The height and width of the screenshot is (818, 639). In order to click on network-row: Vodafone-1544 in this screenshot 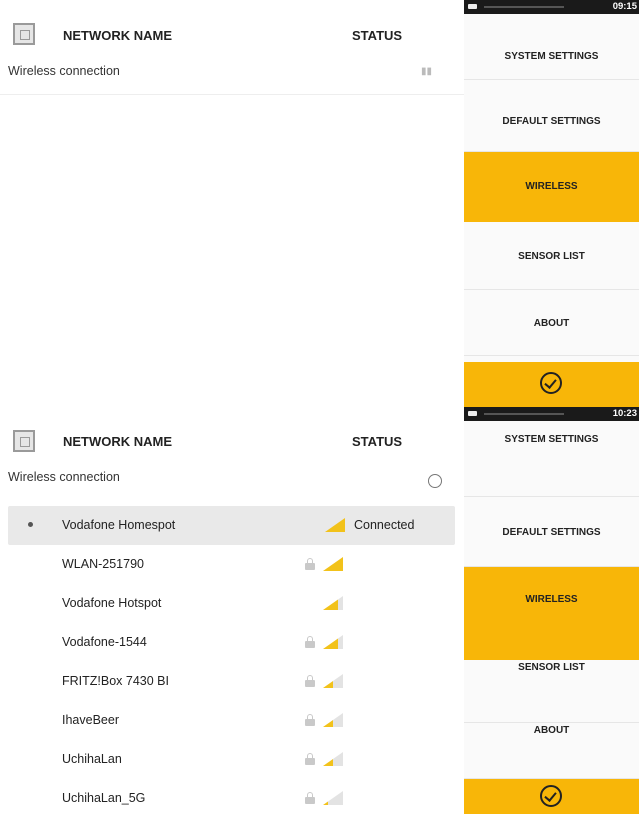, I will do `click(232, 642)`.